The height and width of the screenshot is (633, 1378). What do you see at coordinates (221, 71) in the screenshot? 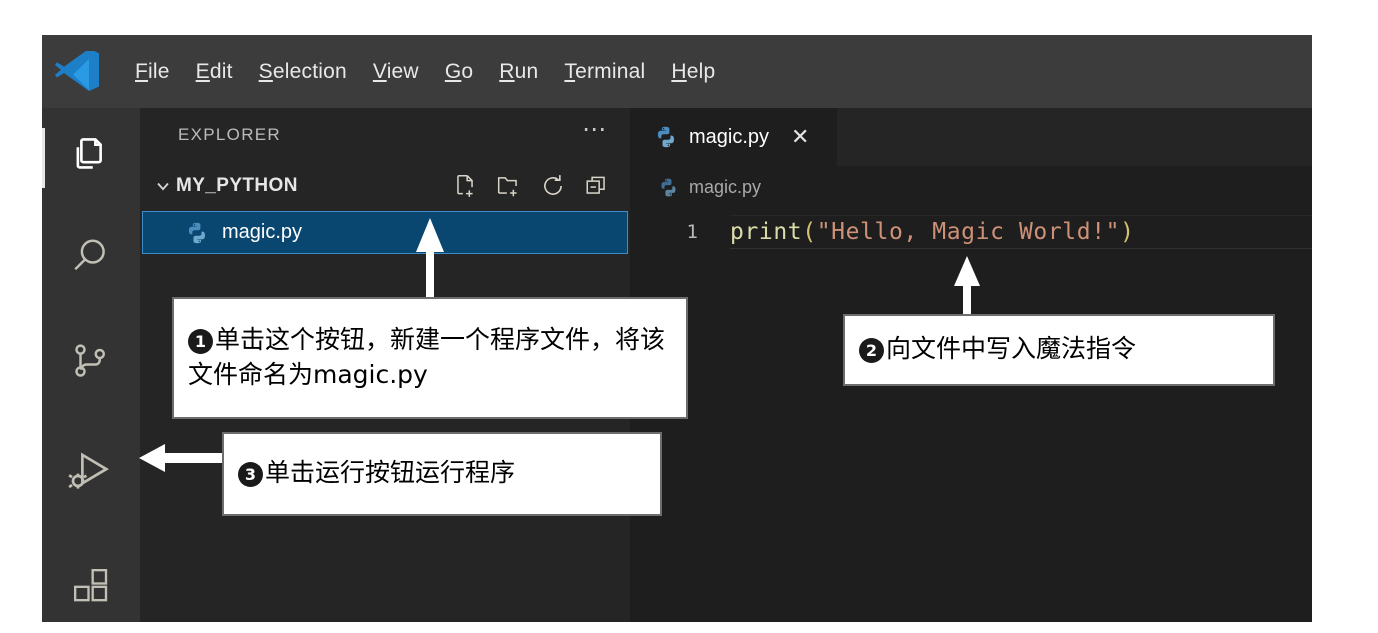
I see `menu-rest: dit` at bounding box center [221, 71].